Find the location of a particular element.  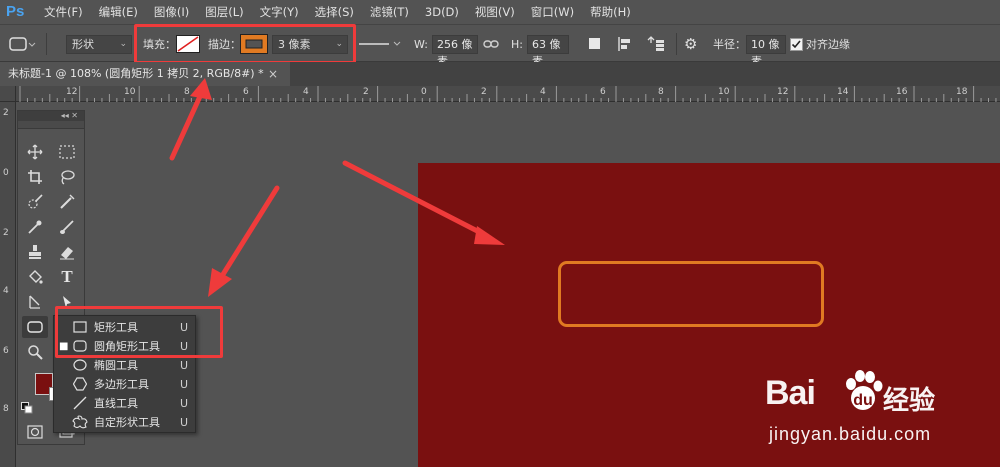

flyout-item-label: 多边形工具 is located at coordinates (121, 384).